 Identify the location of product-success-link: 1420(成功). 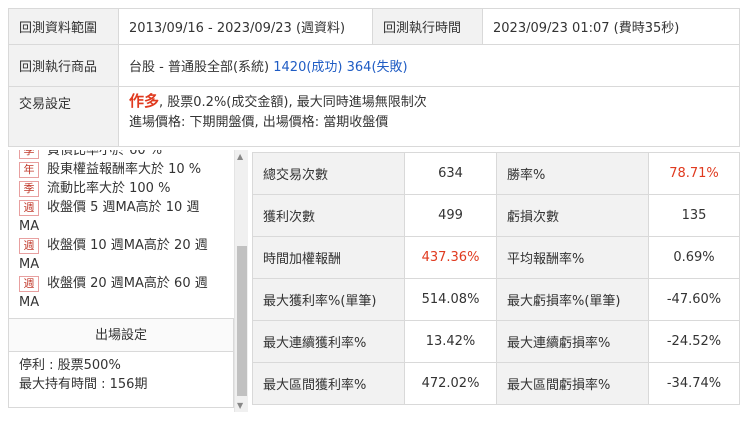
(307, 67).